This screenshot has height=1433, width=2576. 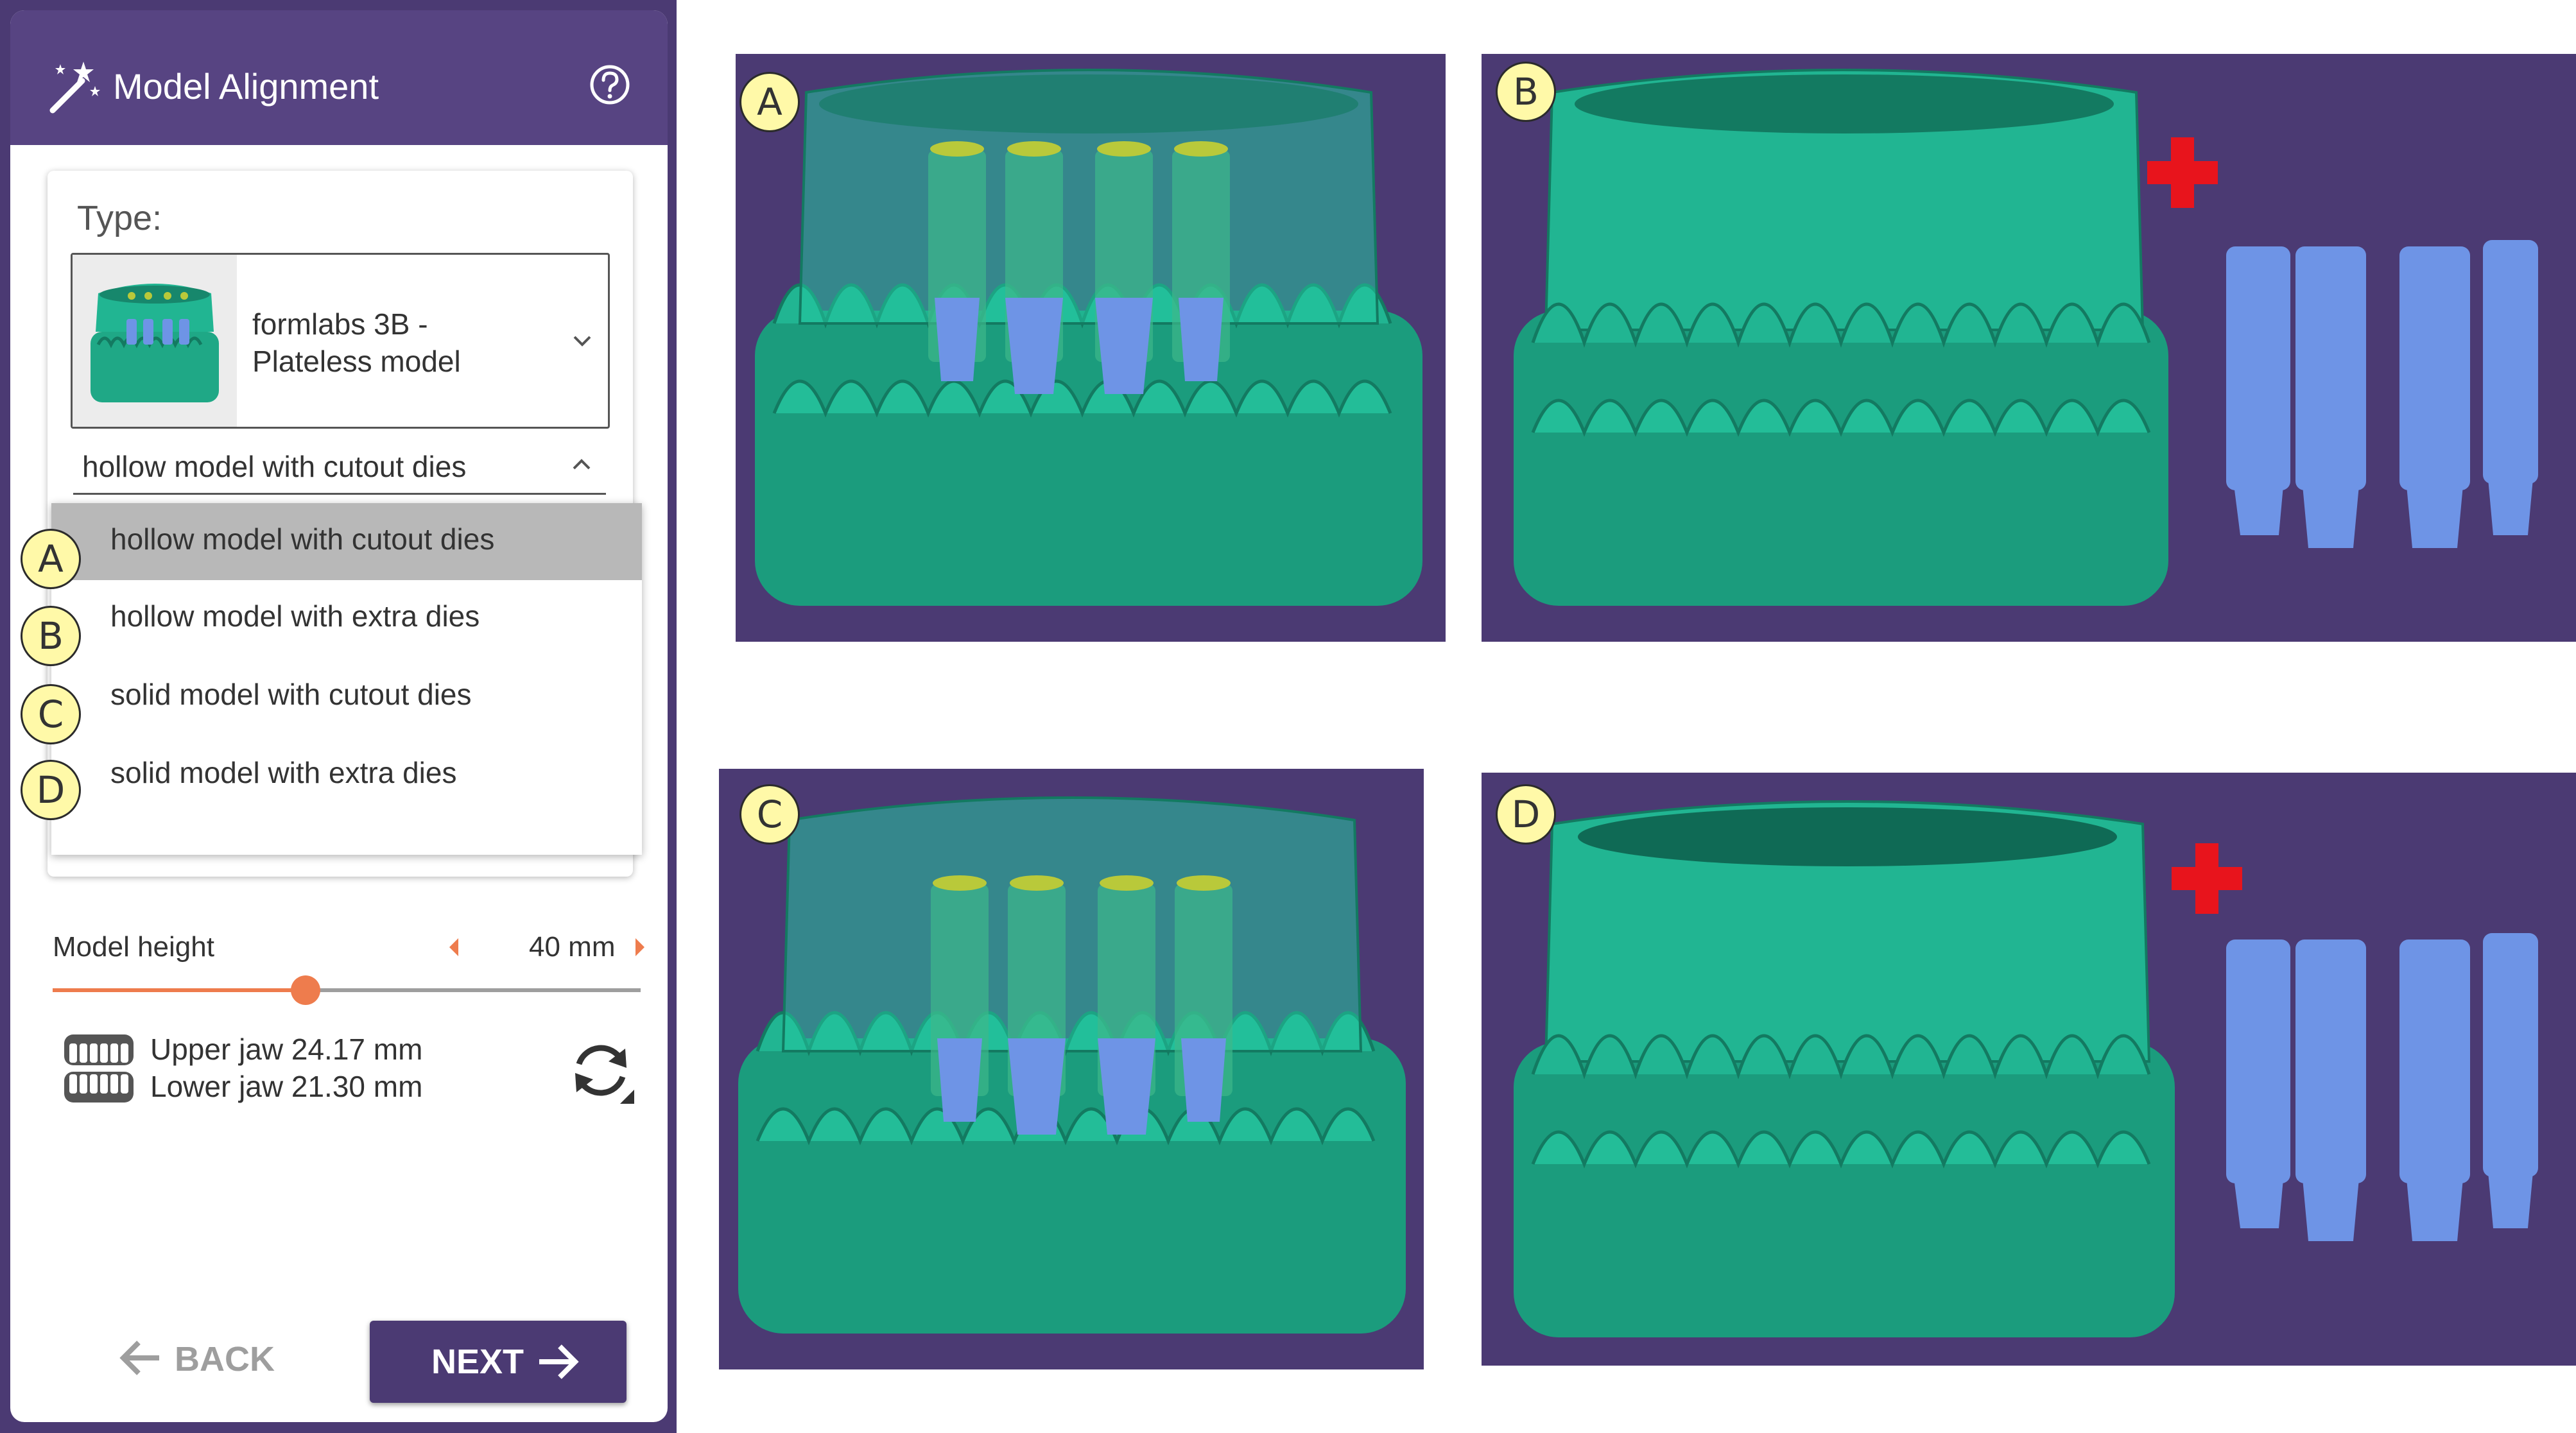 What do you see at coordinates (770, 814) in the screenshot?
I see `preview-badge-c: C` at bounding box center [770, 814].